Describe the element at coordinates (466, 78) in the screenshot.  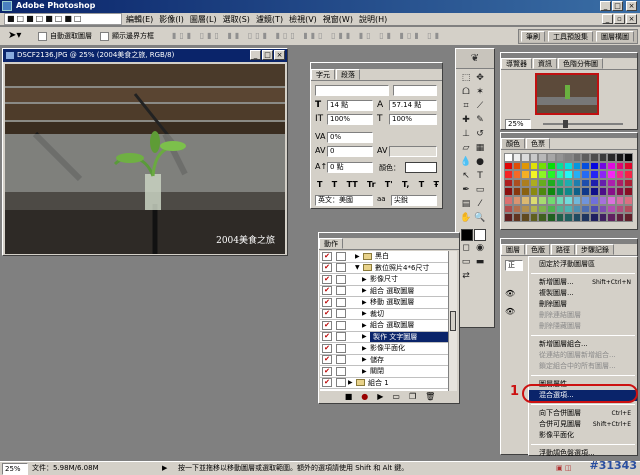
I see `marquee-tool-icon: ⬚` at that location.